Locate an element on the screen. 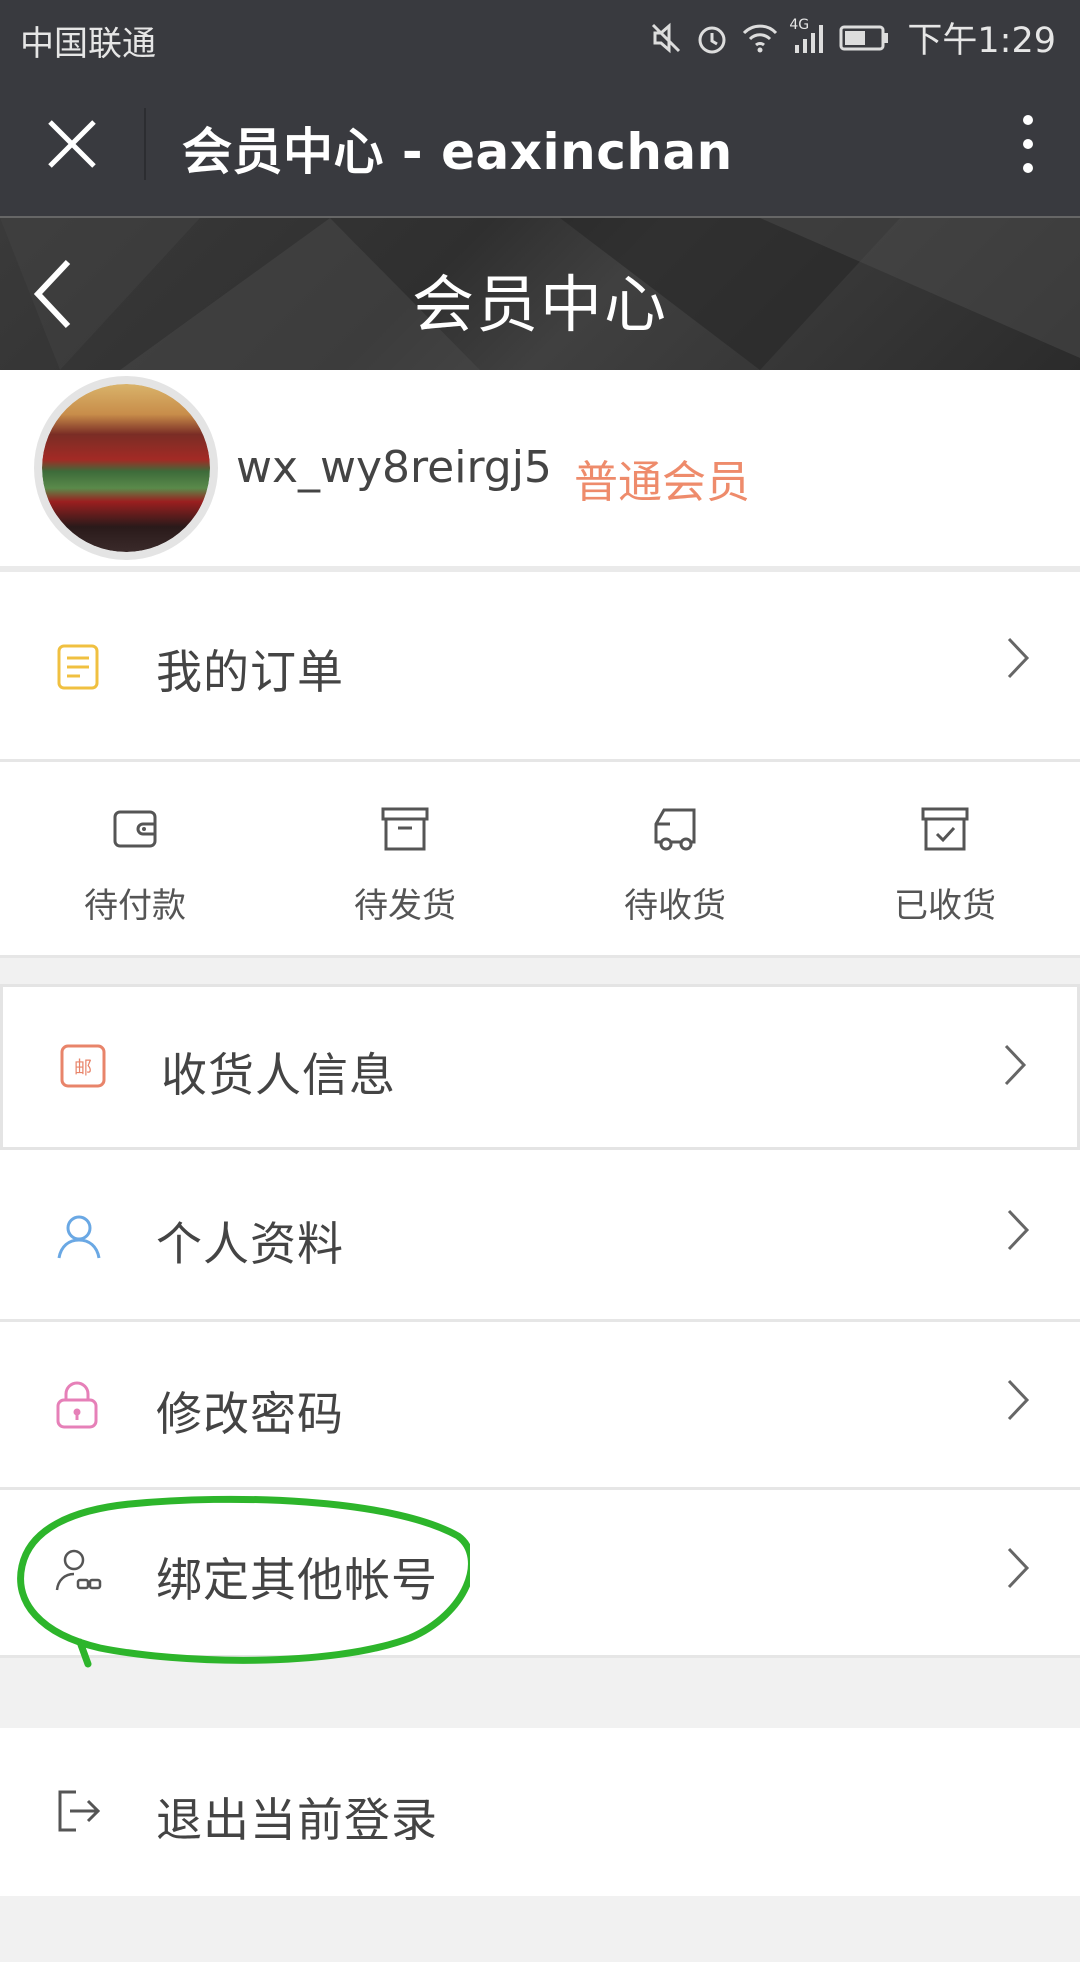 Image resolution: width=1080 pixels, height=1962 pixels. wifi-icon is located at coordinates (760, 38).